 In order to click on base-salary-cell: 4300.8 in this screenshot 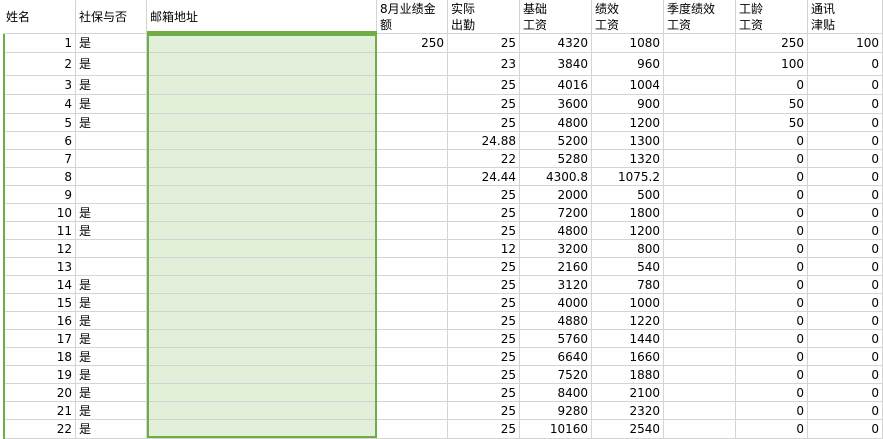, I will do `click(556, 177)`.